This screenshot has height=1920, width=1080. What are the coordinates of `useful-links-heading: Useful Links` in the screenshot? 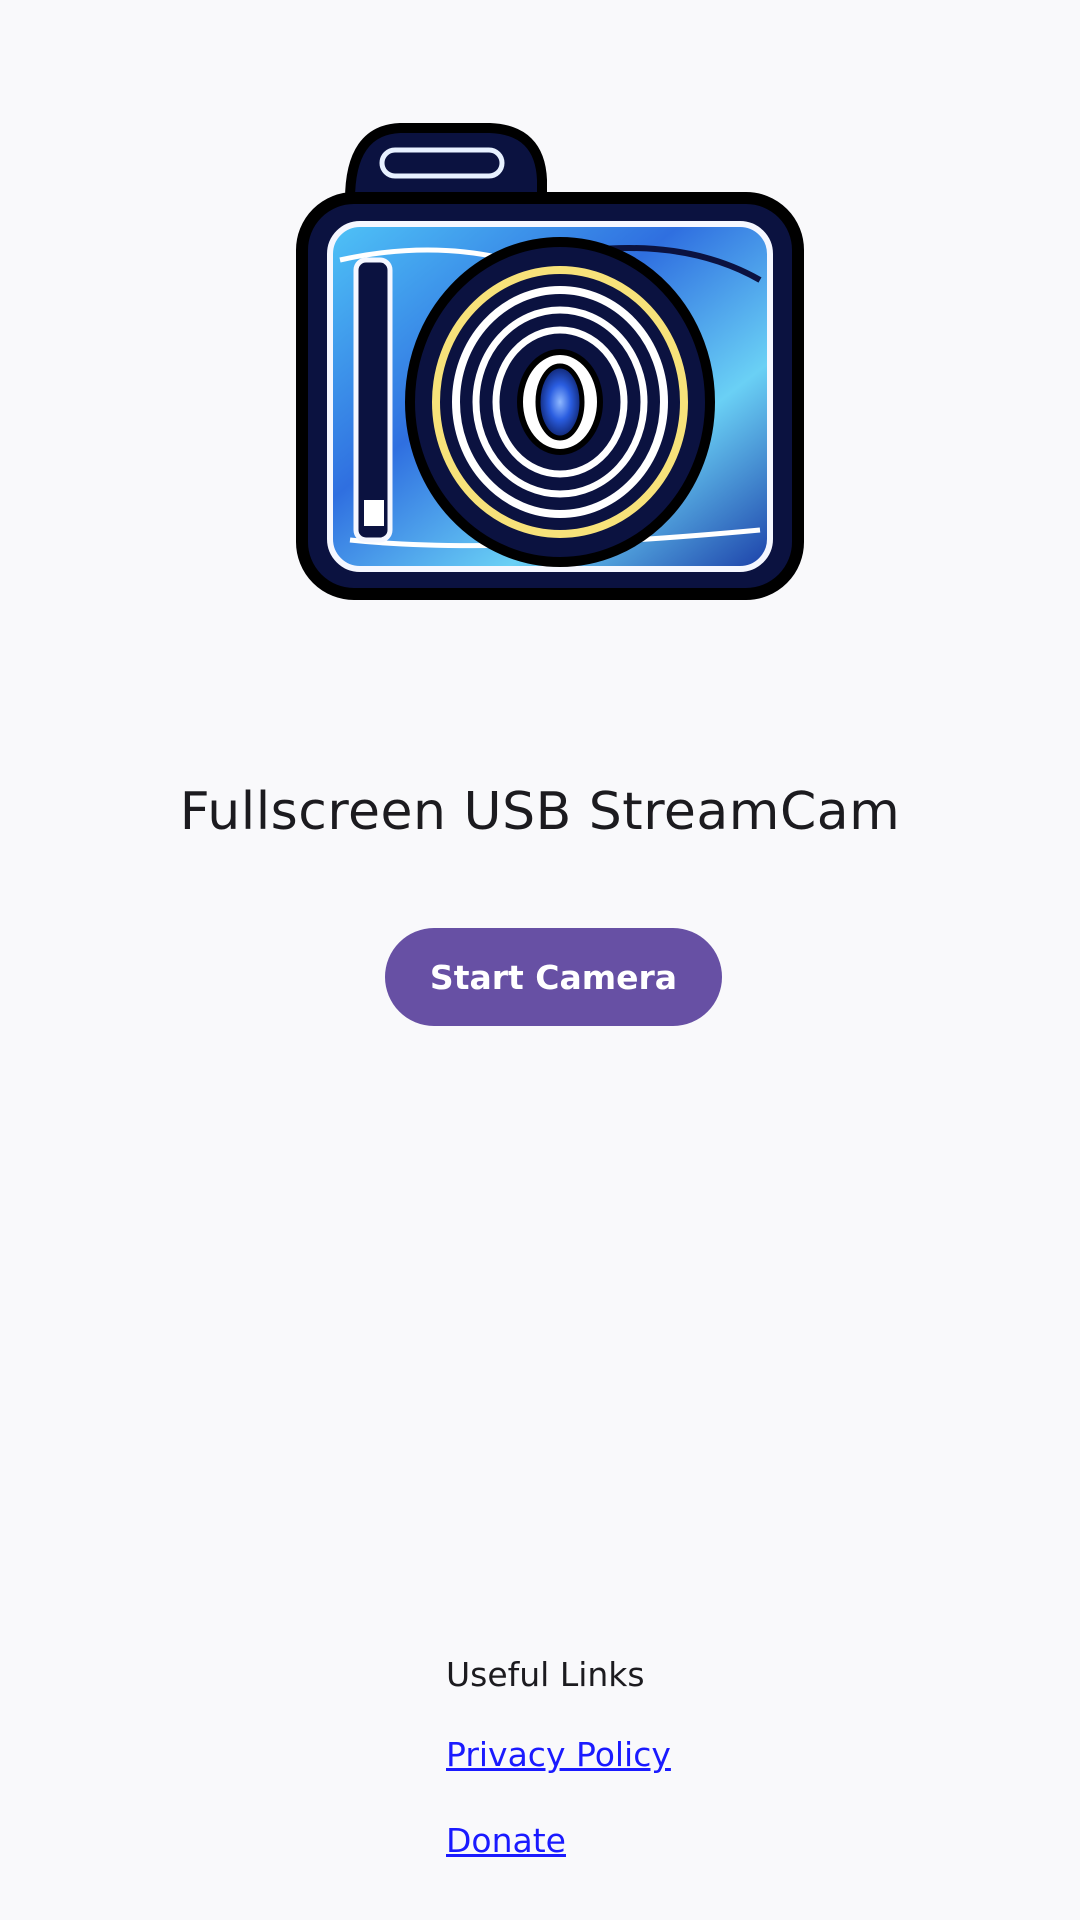 It's located at (545, 1674).